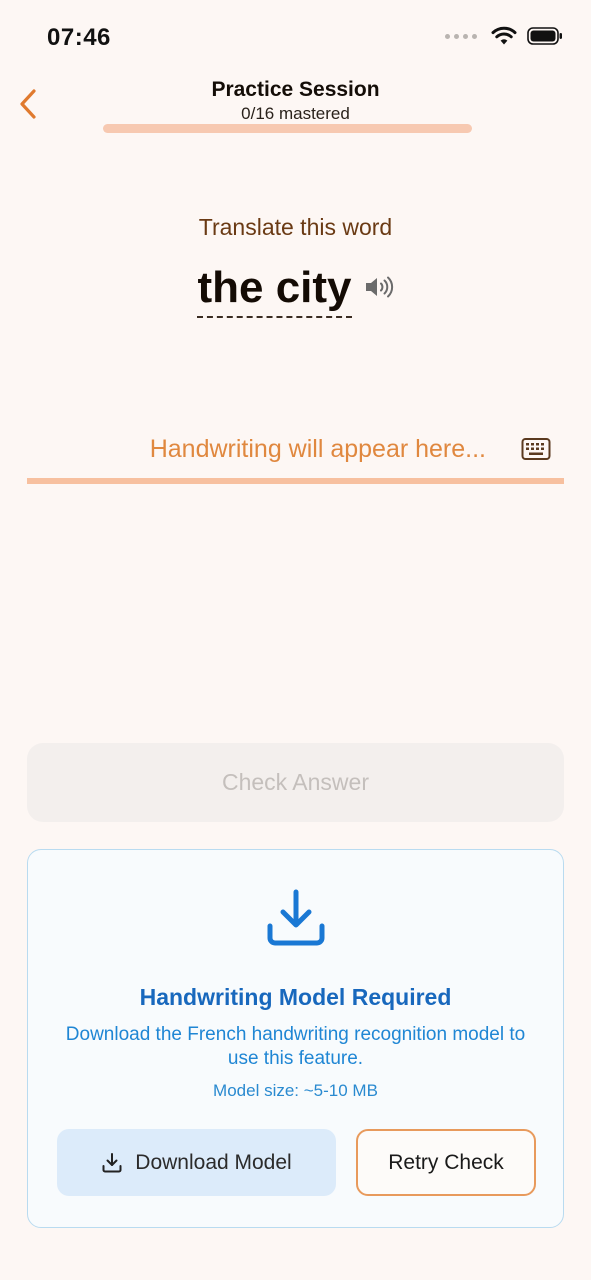 This screenshot has width=591, height=1280. I want to click on play-audio-button, so click(379, 287).